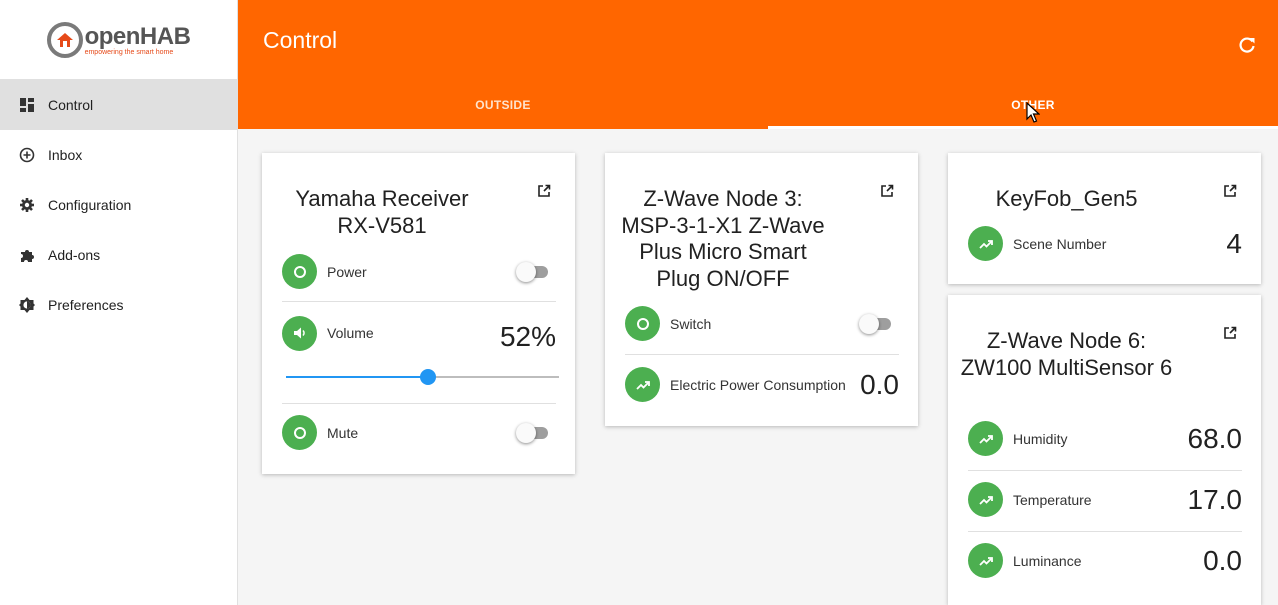 Image resolution: width=1278 pixels, height=605 pixels. What do you see at coordinates (118, 155) in the screenshot?
I see `sidebar-item-inbox: Inbox` at bounding box center [118, 155].